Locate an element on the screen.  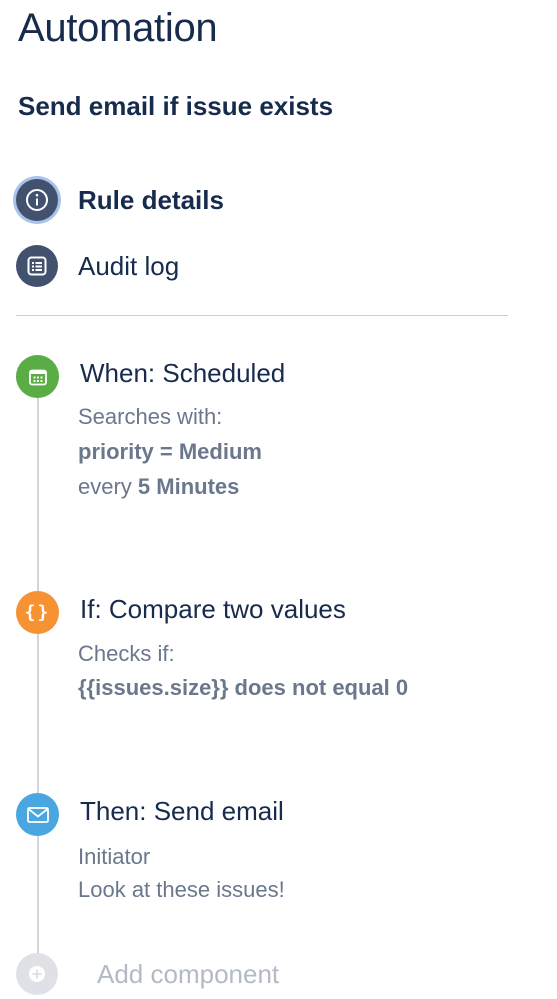
nav-audit-log: Audit log is located at coordinates (97, 266).